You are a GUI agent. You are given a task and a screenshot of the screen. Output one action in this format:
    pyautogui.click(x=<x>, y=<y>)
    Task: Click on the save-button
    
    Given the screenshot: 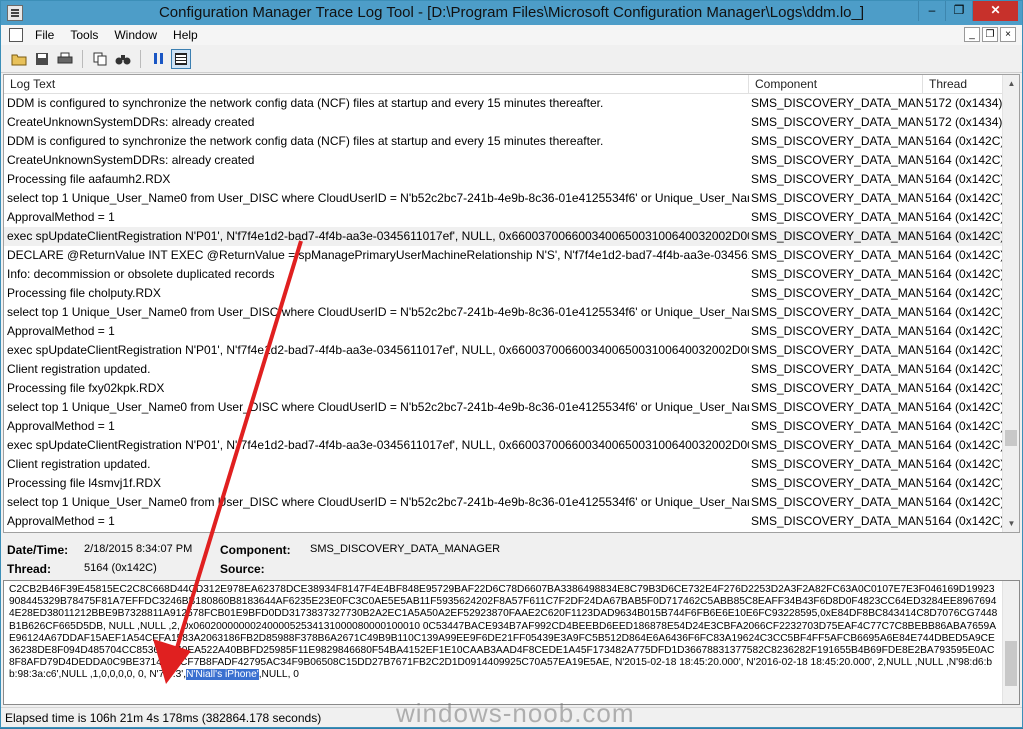 What is the action you would take?
    pyautogui.click(x=42, y=59)
    